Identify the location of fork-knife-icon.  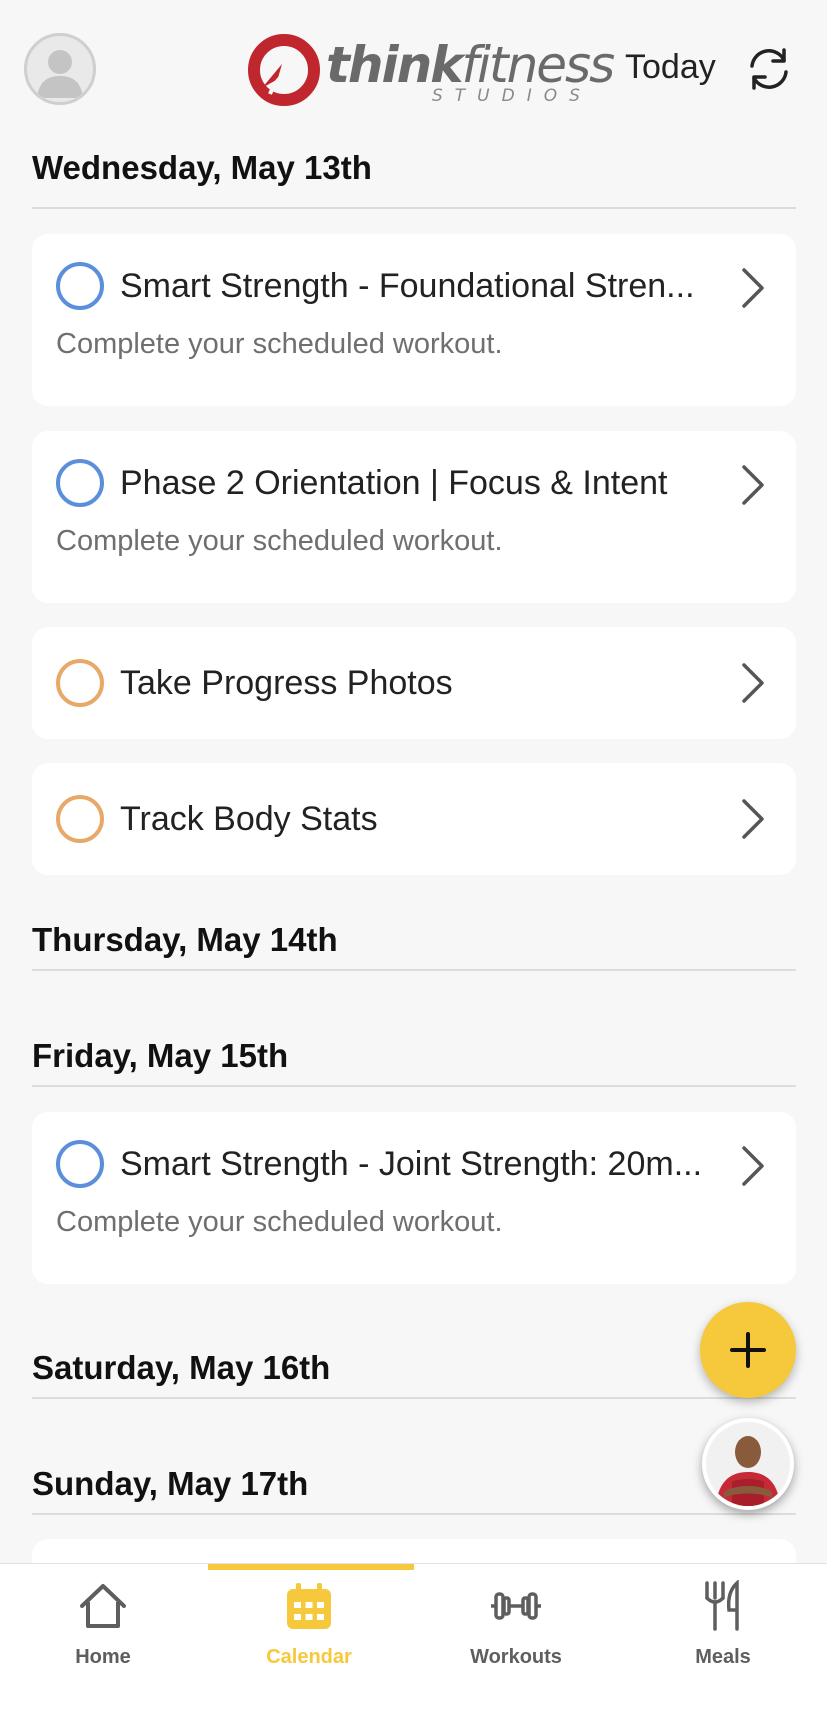
(722, 1605).